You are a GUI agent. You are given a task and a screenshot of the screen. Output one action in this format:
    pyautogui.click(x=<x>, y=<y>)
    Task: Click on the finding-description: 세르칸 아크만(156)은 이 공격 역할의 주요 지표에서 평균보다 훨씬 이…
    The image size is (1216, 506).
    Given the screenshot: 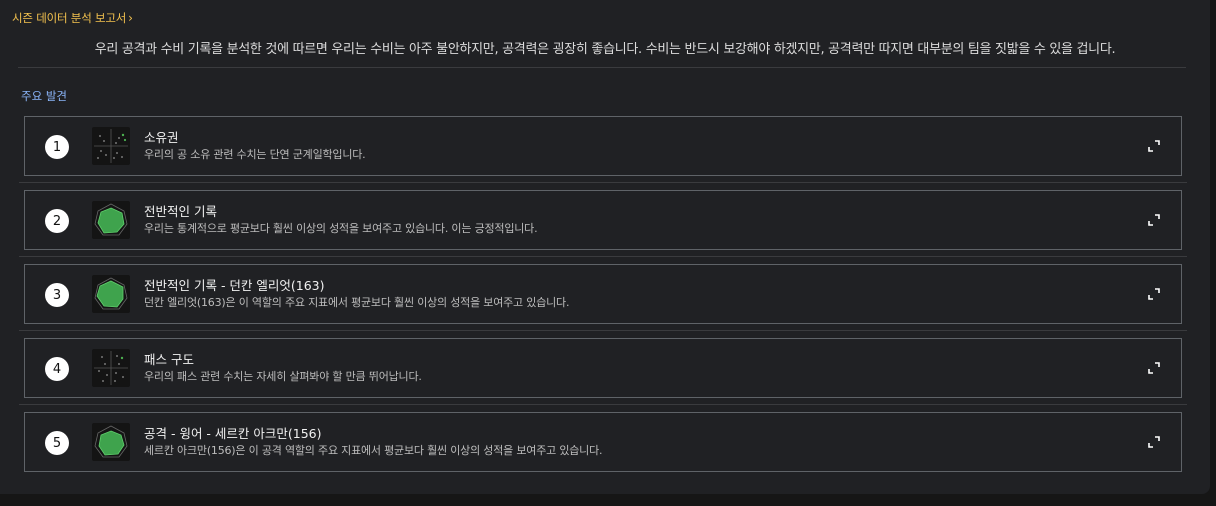 What is the action you would take?
    pyautogui.click(x=373, y=450)
    